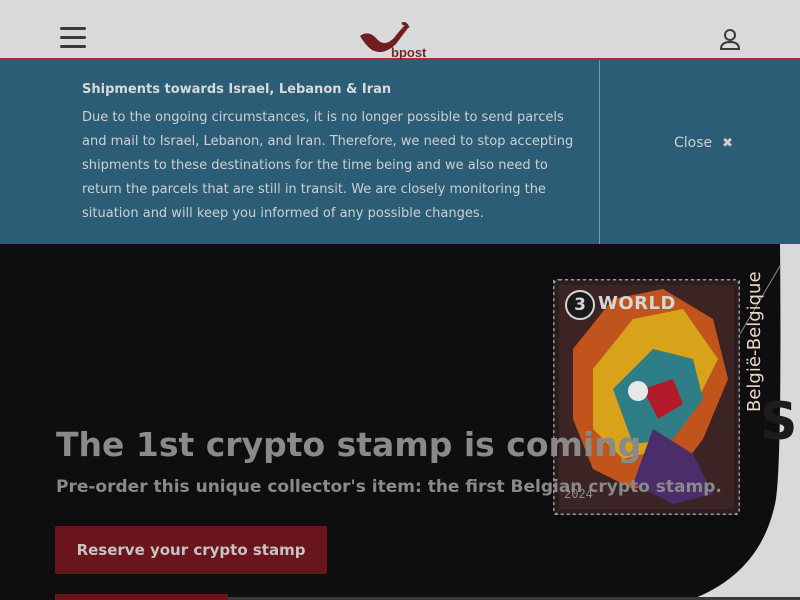 The width and height of the screenshot is (800, 600). What do you see at coordinates (409, 52) in the screenshot?
I see `logo-text: bpost` at bounding box center [409, 52].